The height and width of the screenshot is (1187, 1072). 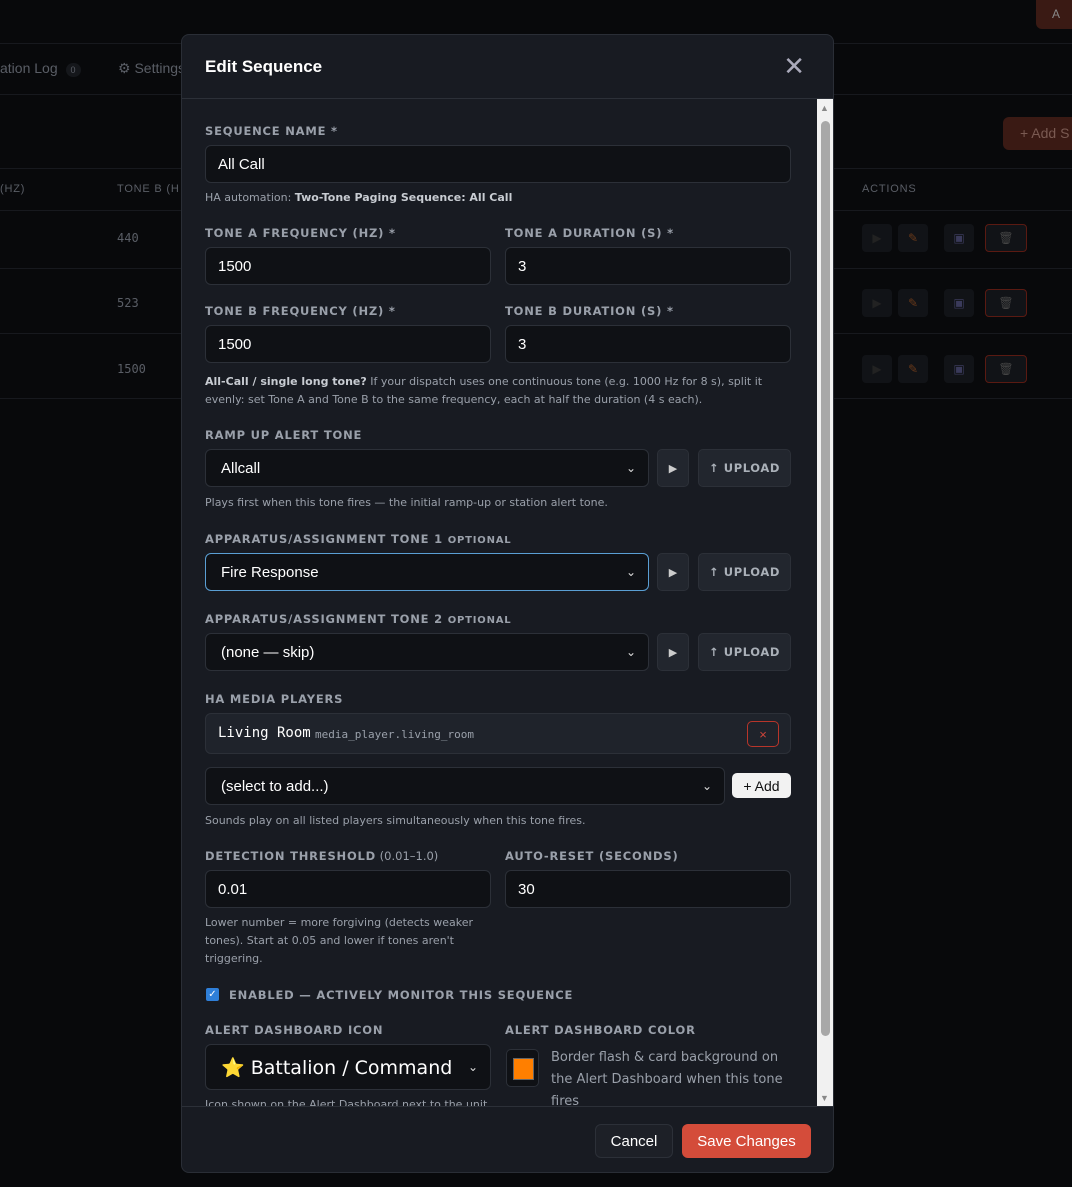 What do you see at coordinates (131, 369) in the screenshot?
I see `table-cell: 1500` at bounding box center [131, 369].